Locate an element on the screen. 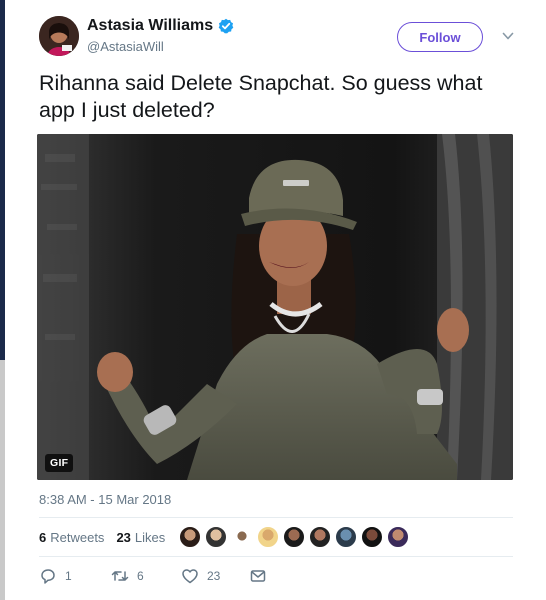  author-avatar is located at coordinates (59, 36).